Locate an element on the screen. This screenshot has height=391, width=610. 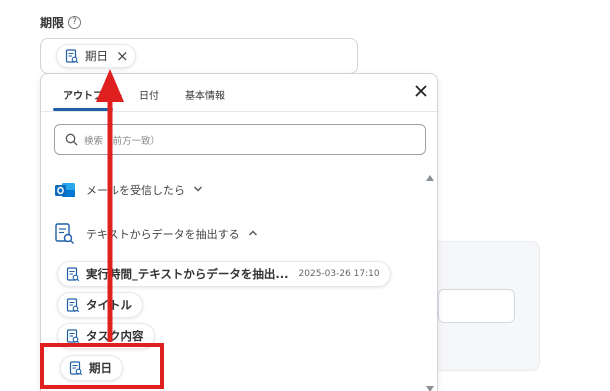
annotation-highlight-box is located at coordinates (102, 366).